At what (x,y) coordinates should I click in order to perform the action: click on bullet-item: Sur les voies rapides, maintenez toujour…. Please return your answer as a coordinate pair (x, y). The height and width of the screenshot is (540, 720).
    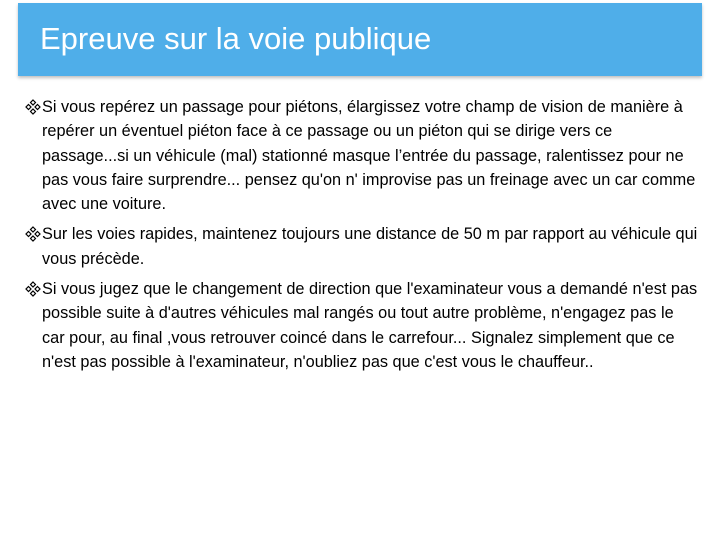
    Looking at the image, I should click on (362, 246).